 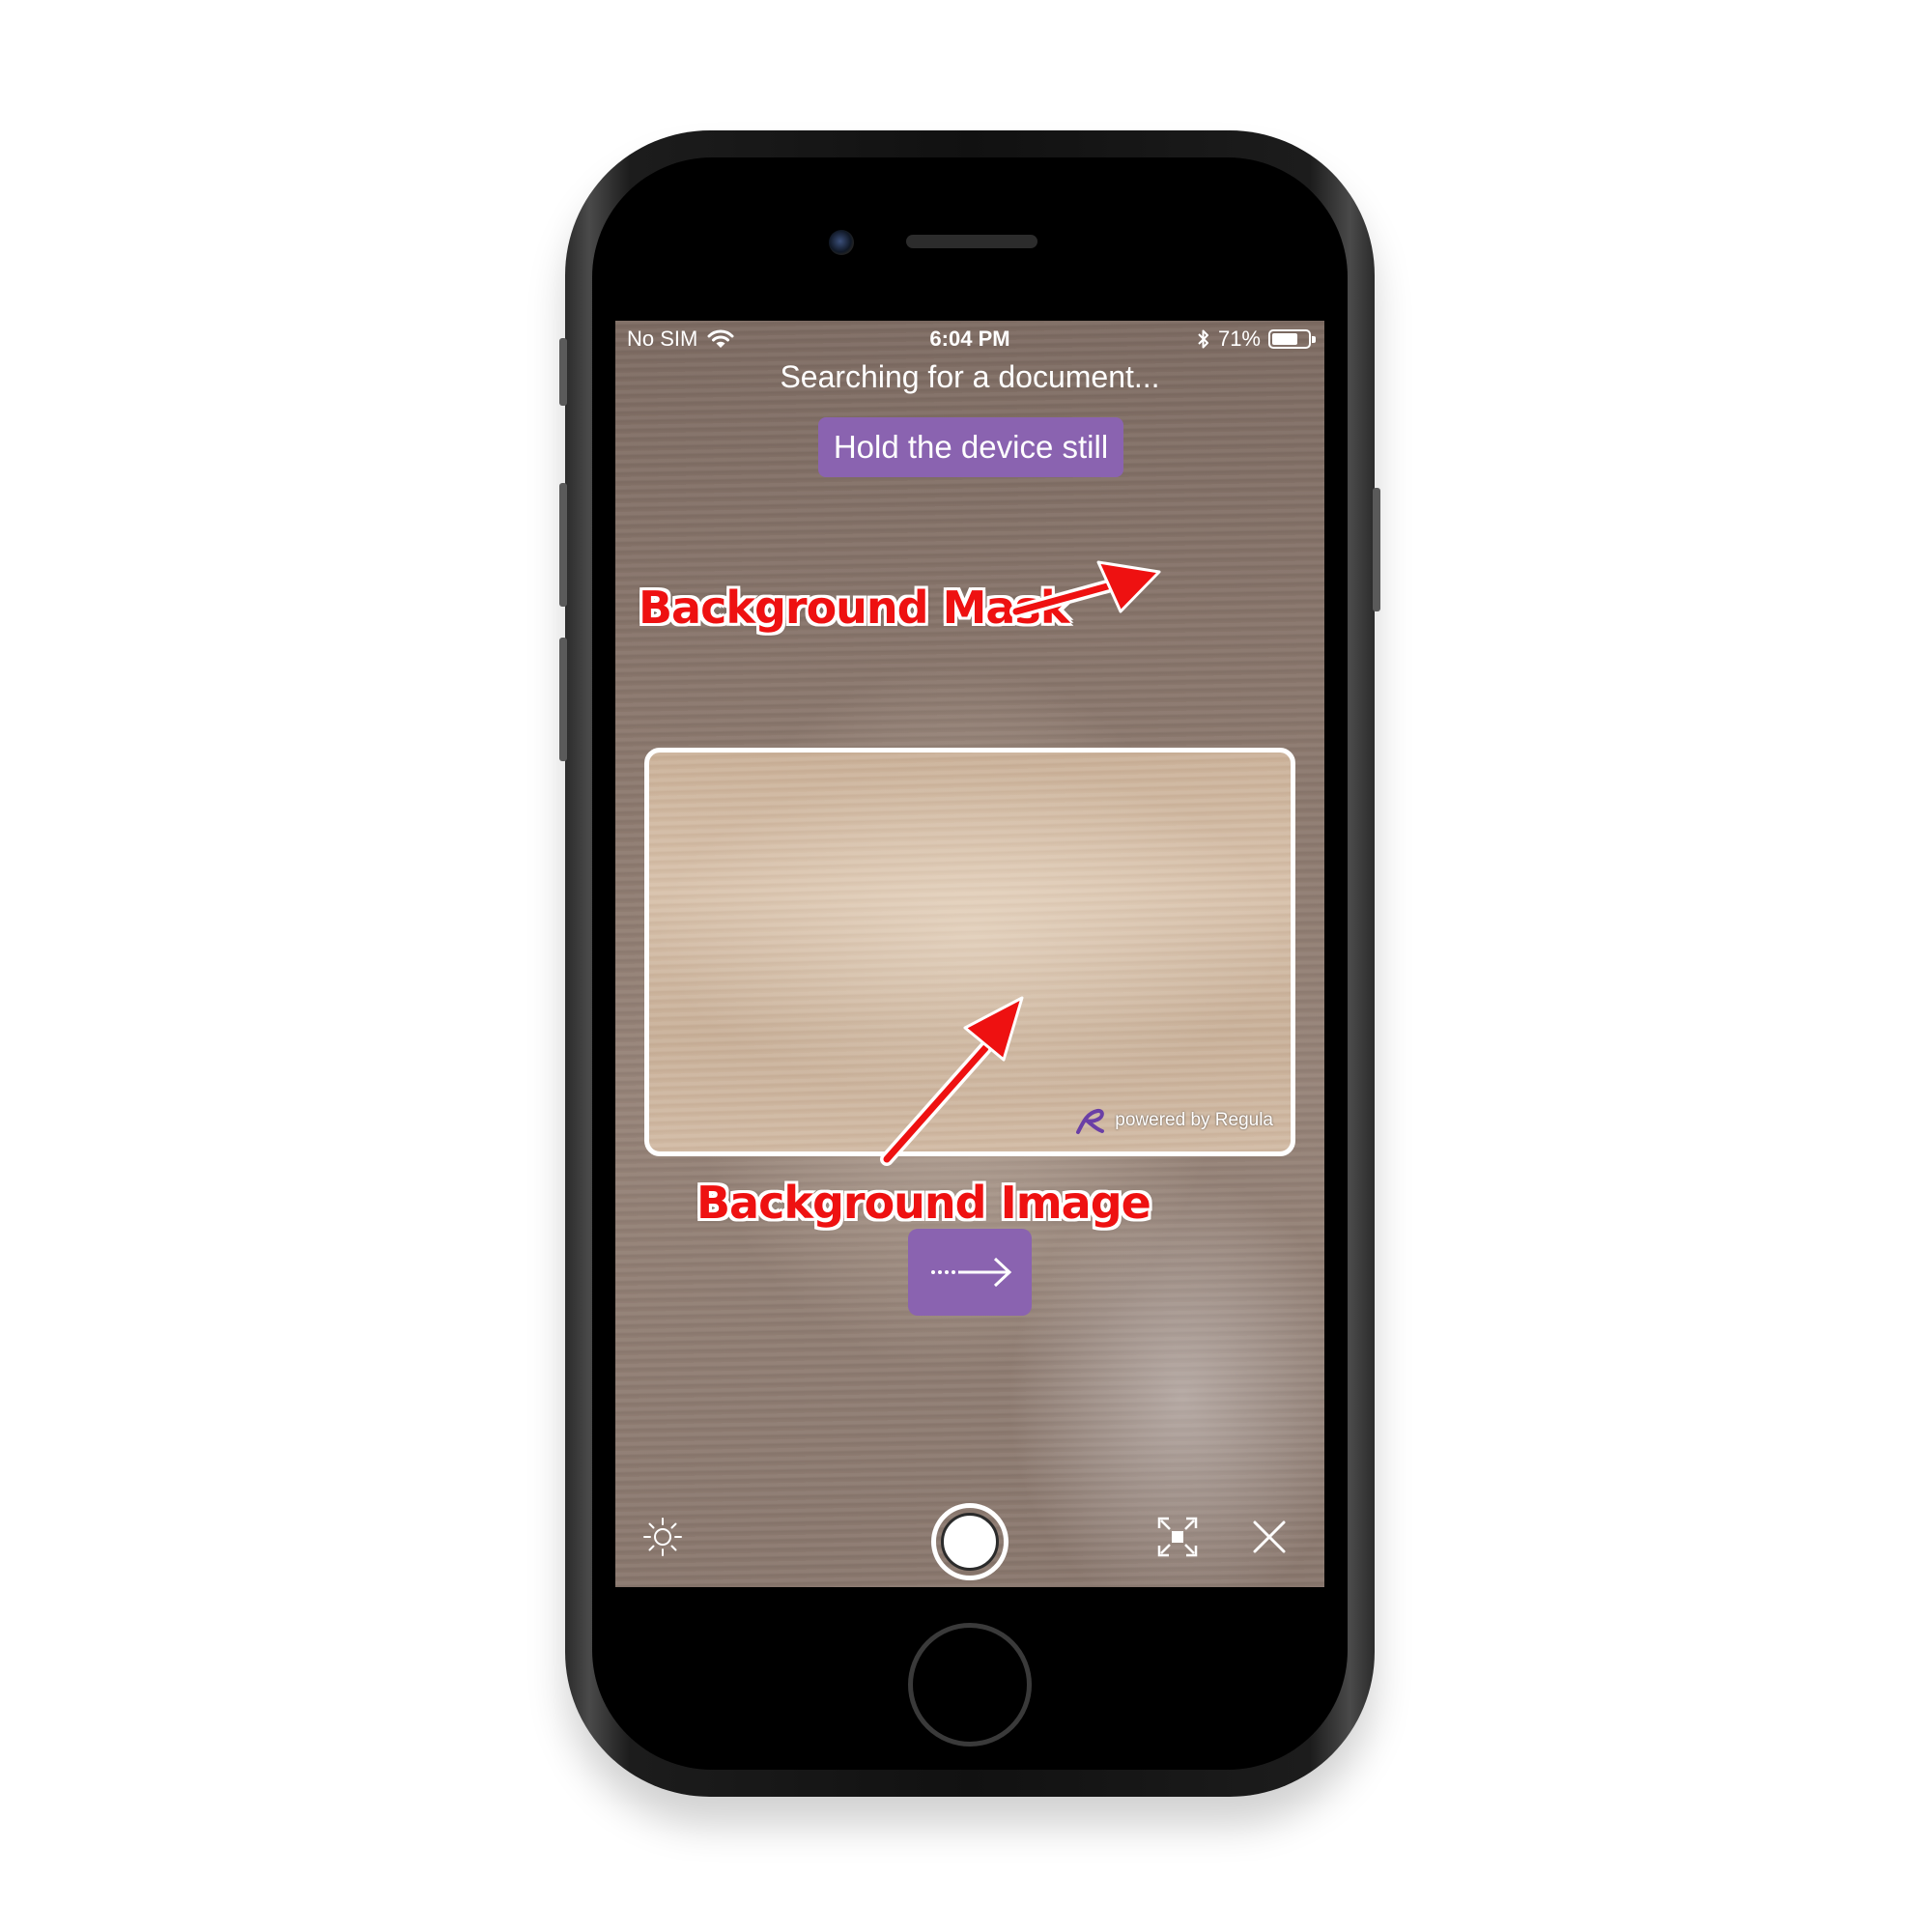 I want to click on dotted-arrow-right-icon, so click(x=971, y=1272).